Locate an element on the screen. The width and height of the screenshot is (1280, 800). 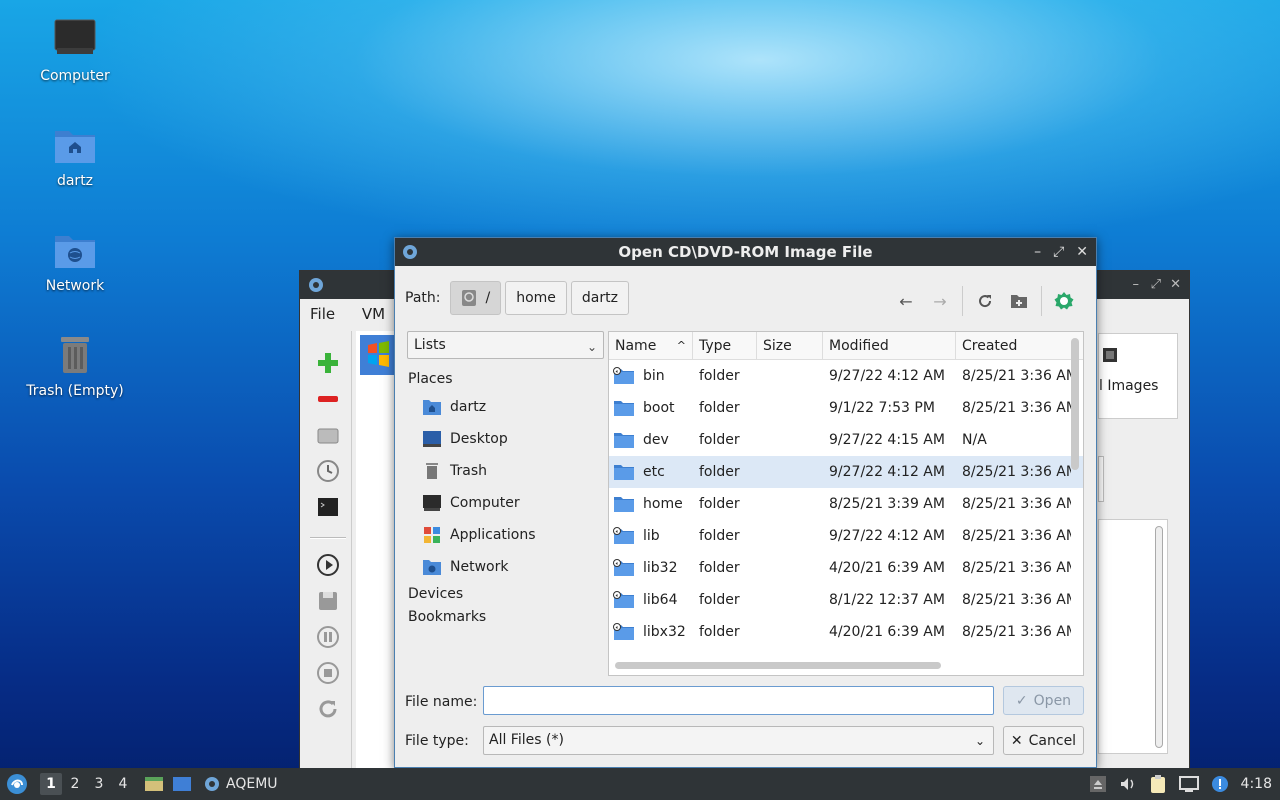
view-options-icon is located at coordinates (1064, 301).